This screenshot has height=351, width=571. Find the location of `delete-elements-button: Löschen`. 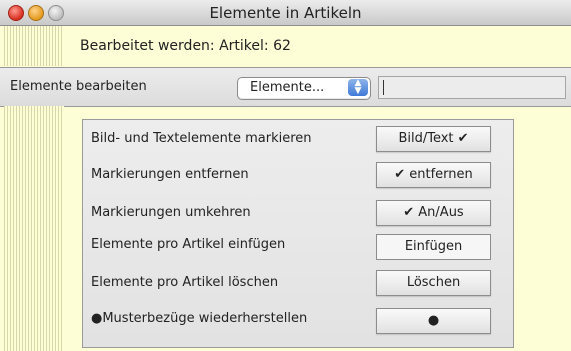

delete-elements-button: Löschen is located at coordinates (433, 283).